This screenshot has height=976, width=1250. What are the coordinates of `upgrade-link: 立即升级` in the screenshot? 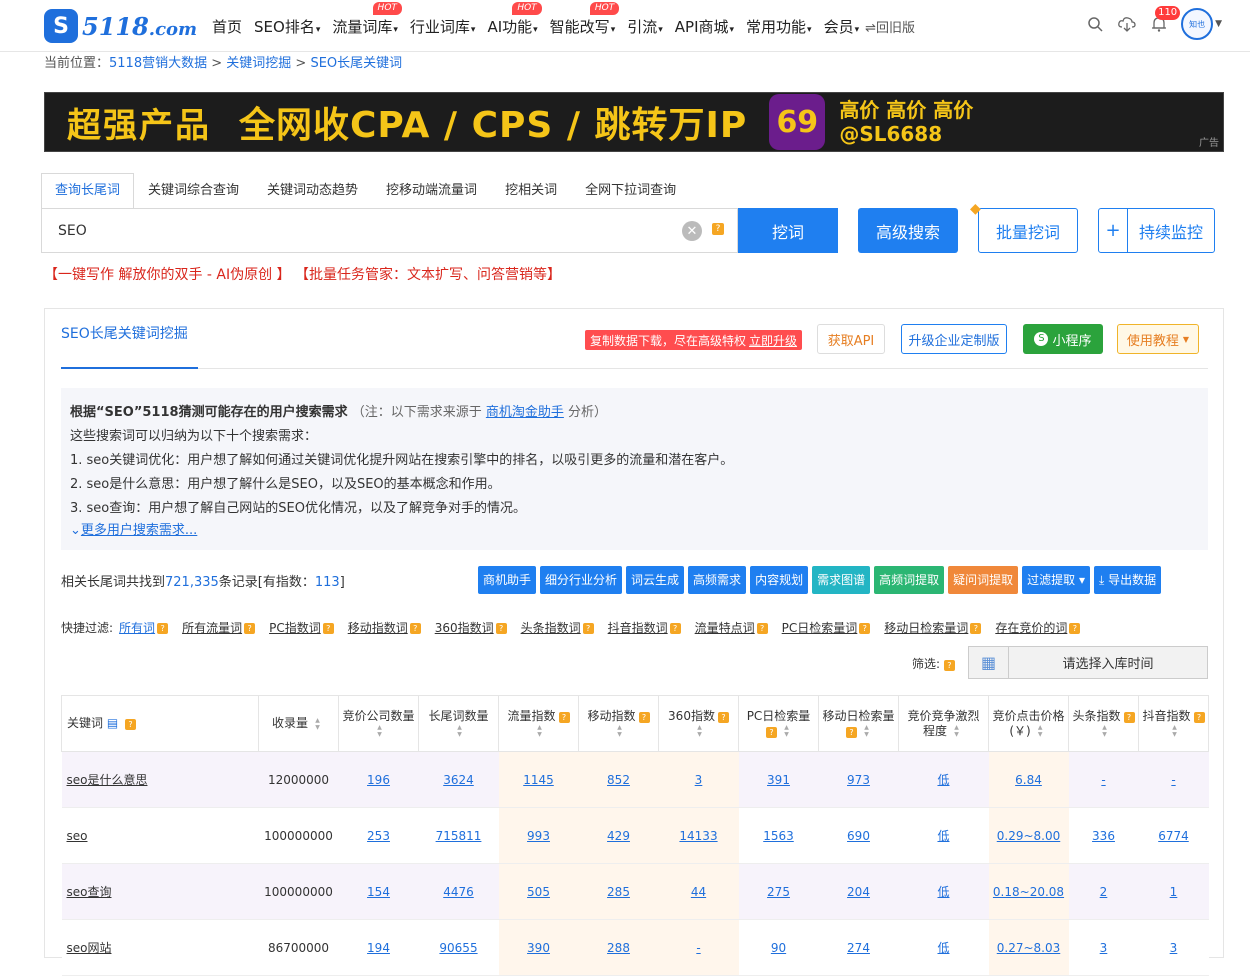 It's located at (773, 340).